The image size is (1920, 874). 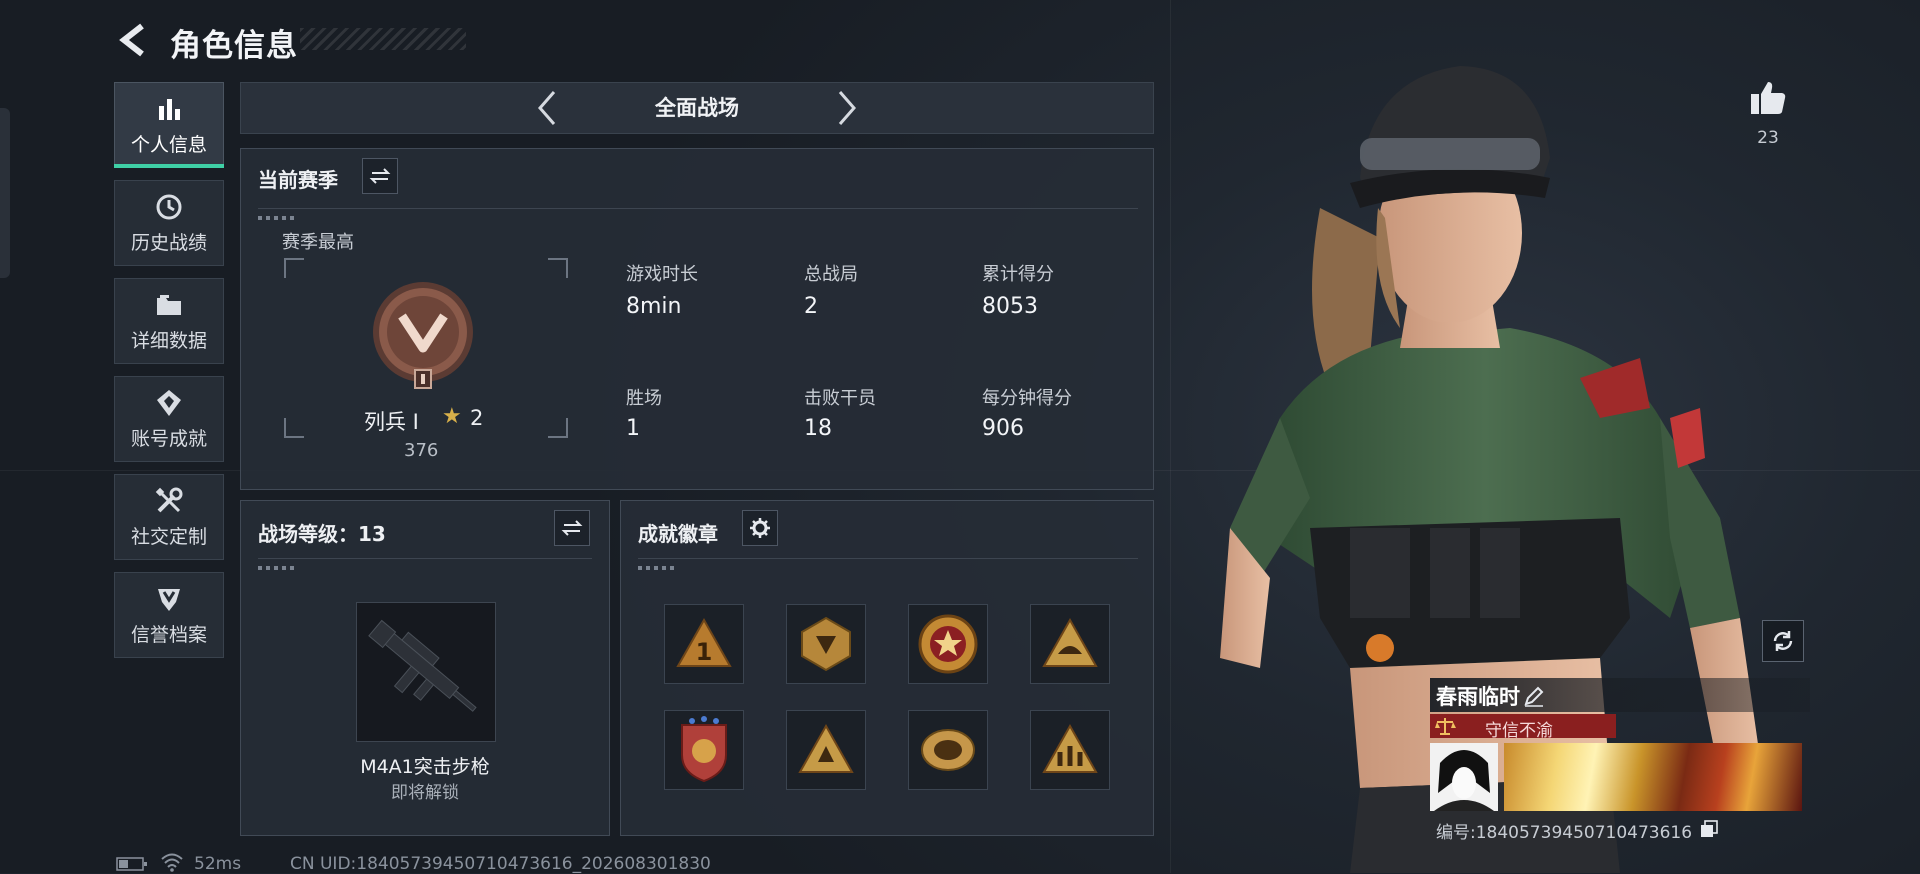 What do you see at coordinates (425, 767) in the screenshot?
I see `weapon-name: M4A1突击步枪` at bounding box center [425, 767].